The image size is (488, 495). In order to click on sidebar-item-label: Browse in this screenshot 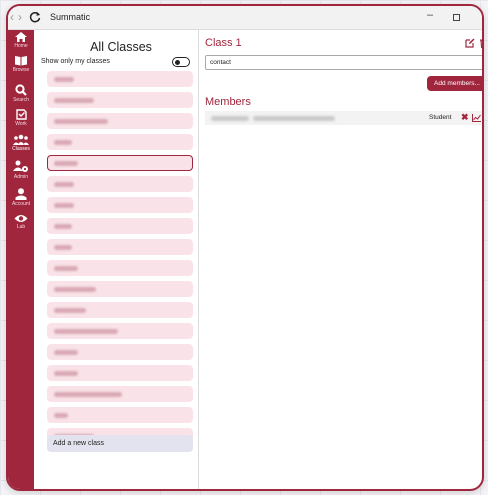, I will do `click(21, 70)`.